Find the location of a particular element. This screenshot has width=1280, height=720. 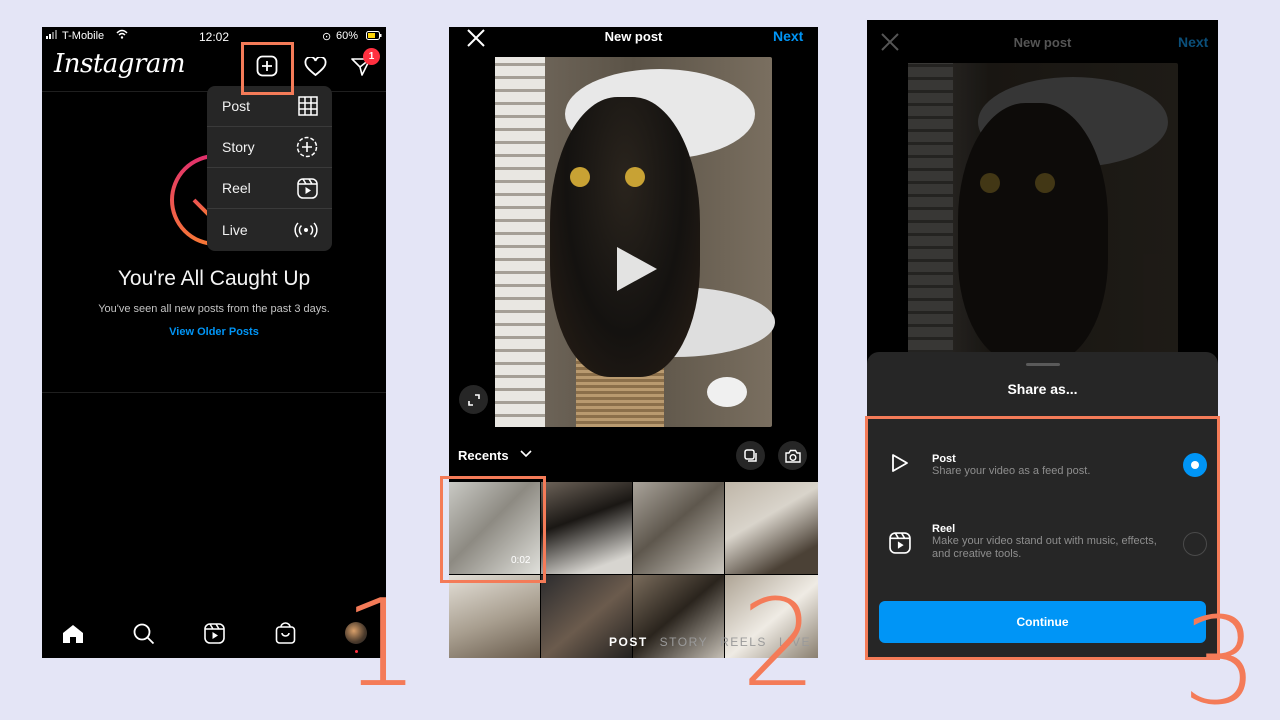

video-preview is located at coordinates (635, 242).